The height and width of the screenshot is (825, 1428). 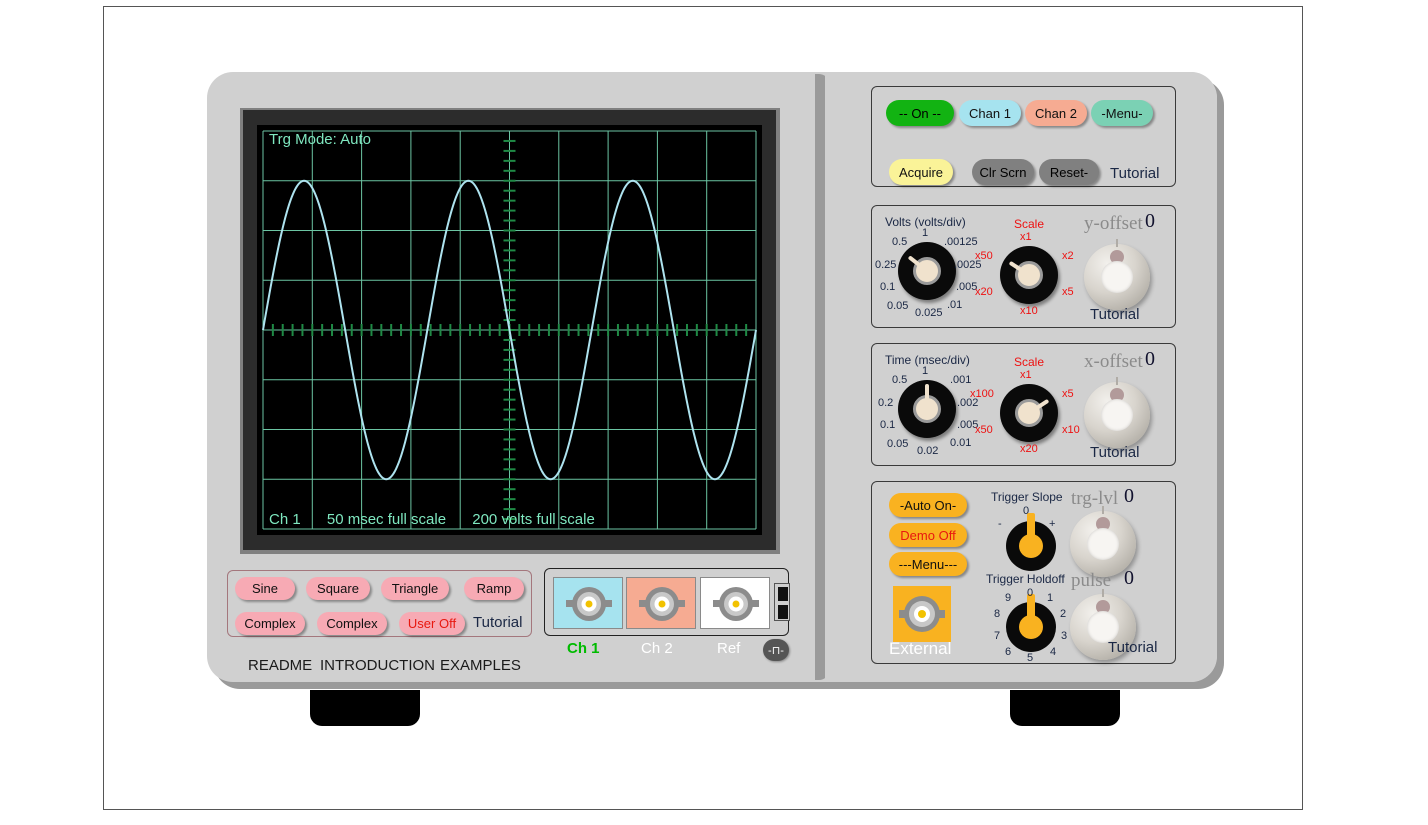 I want to click on trg-lvl-title: trg-lvl, so click(x=1095, y=498).